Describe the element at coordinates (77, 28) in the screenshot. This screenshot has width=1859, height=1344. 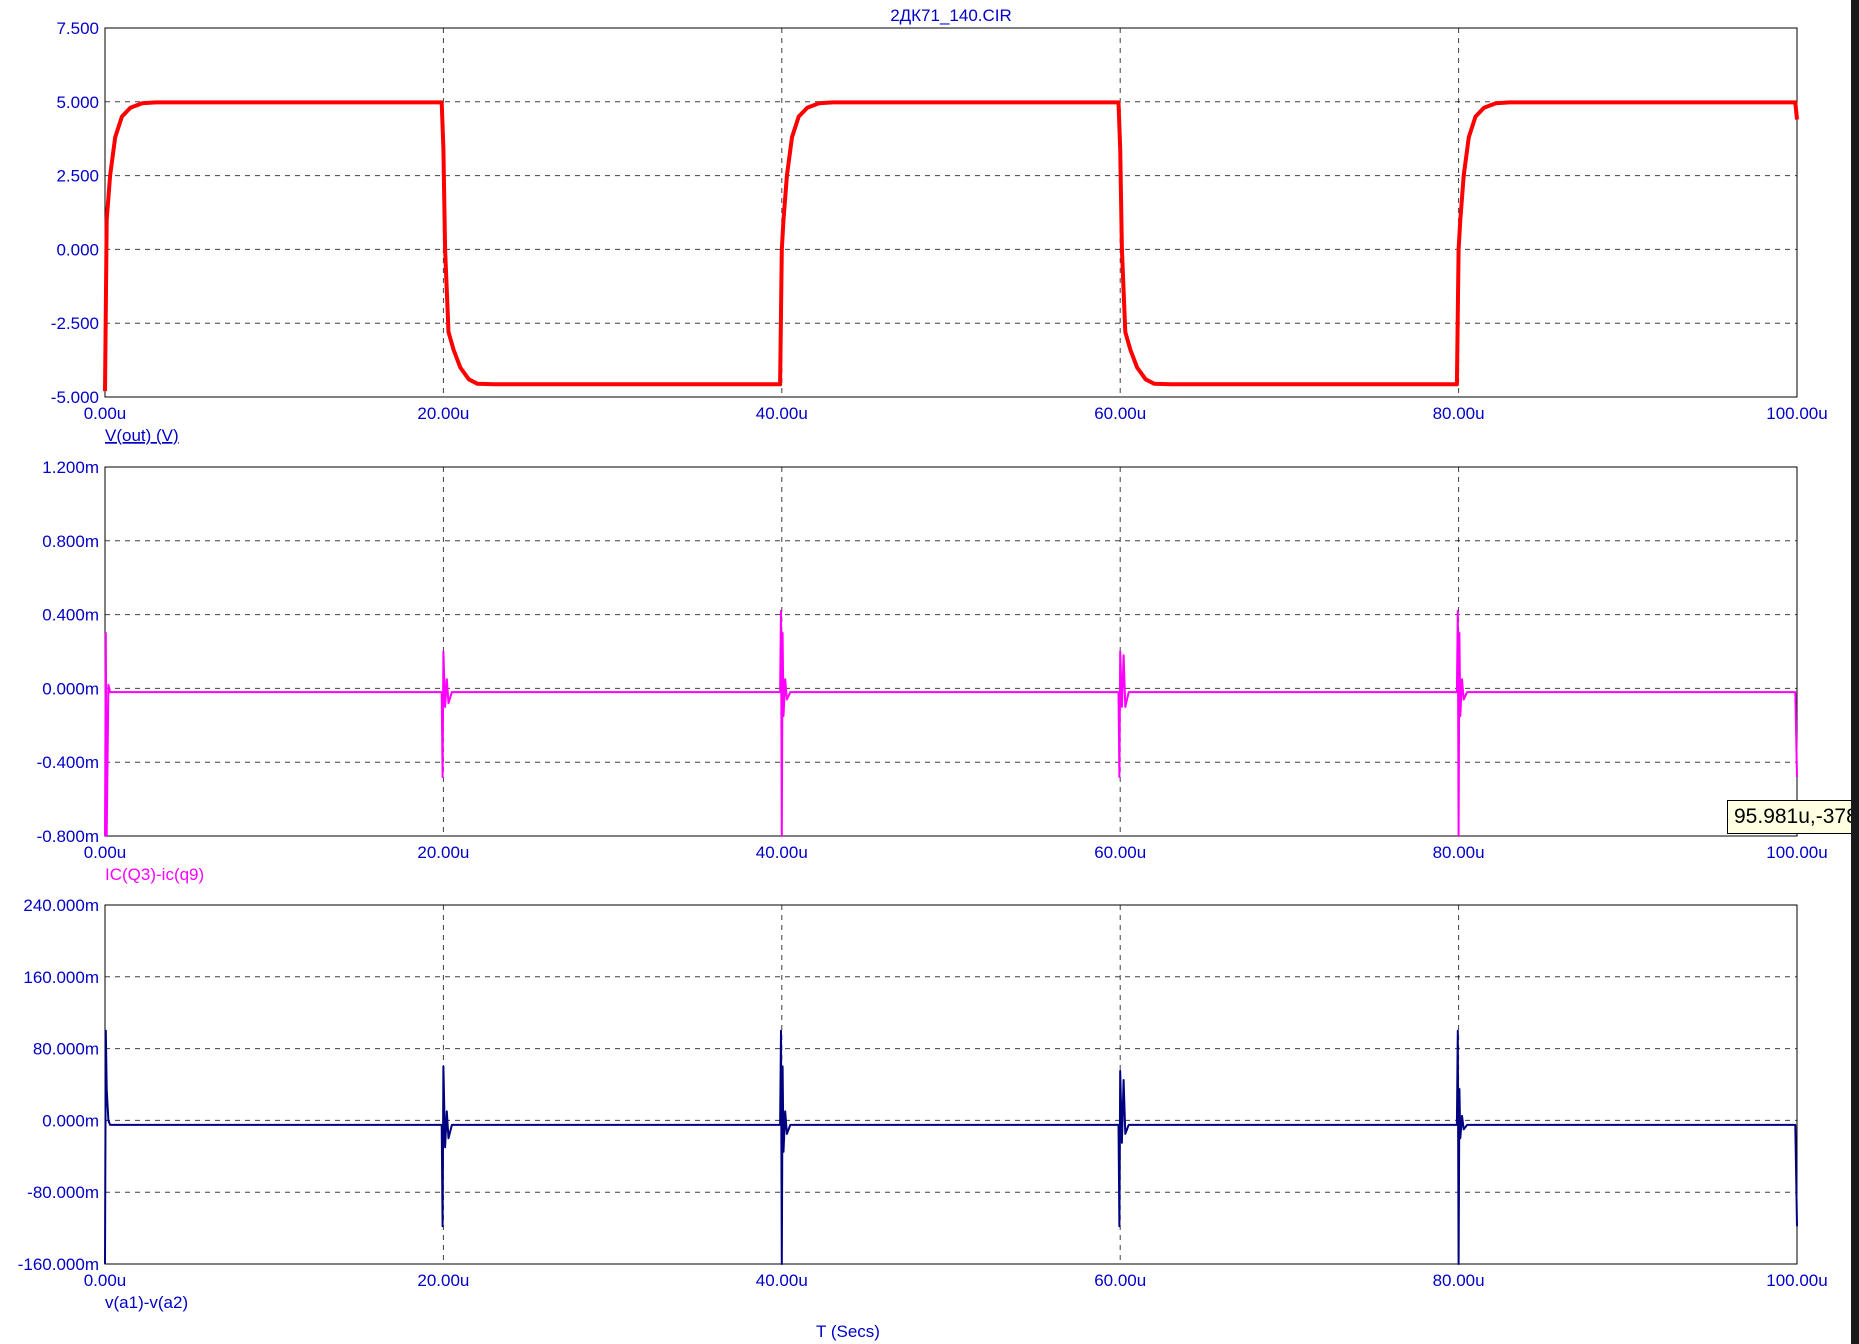
I see `y-tick-label: 7.500` at that location.